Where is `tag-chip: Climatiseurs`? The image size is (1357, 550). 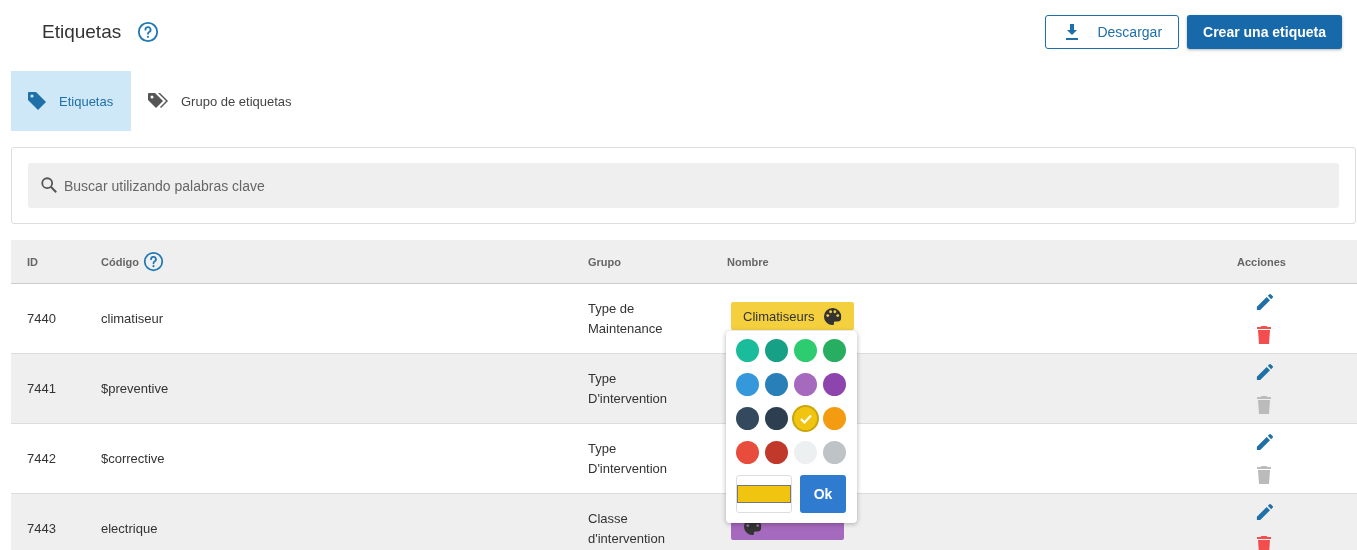 tag-chip: Climatiseurs is located at coordinates (792, 316).